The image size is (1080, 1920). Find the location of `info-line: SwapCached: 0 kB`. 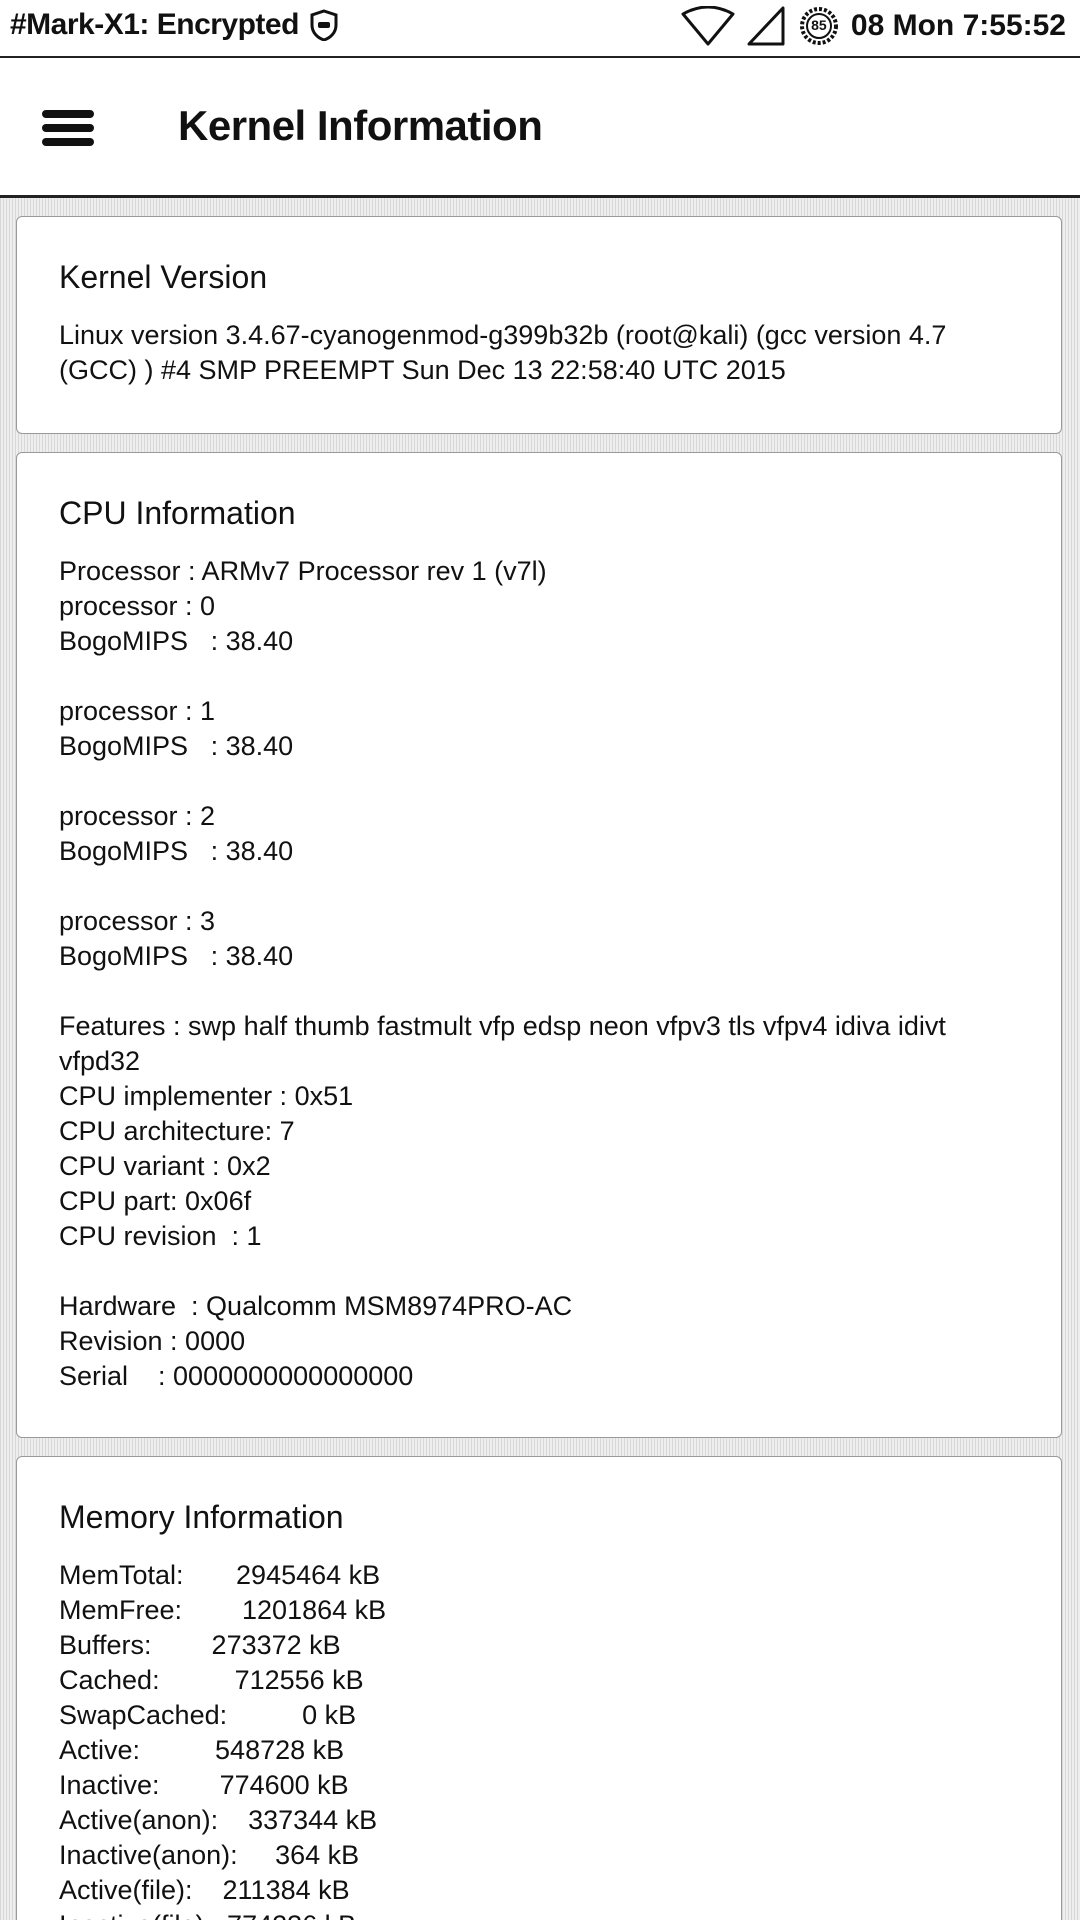

info-line: SwapCached: 0 kB is located at coordinates (208, 1715).